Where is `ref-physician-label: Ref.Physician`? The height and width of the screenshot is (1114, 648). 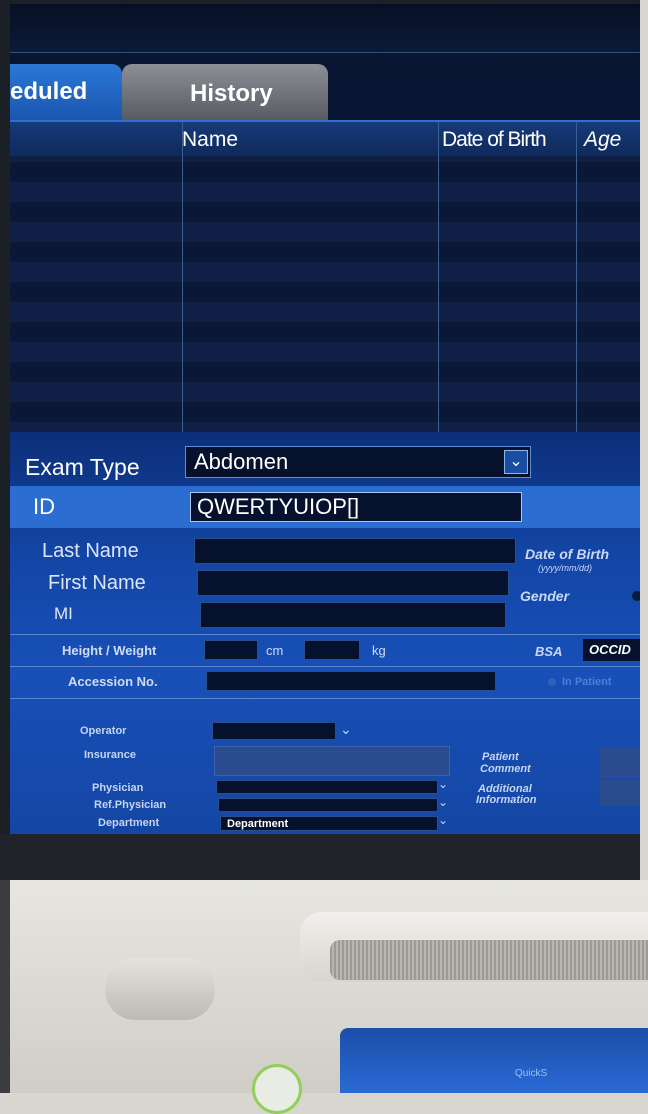
ref-physician-label: Ref.Physician is located at coordinates (130, 805).